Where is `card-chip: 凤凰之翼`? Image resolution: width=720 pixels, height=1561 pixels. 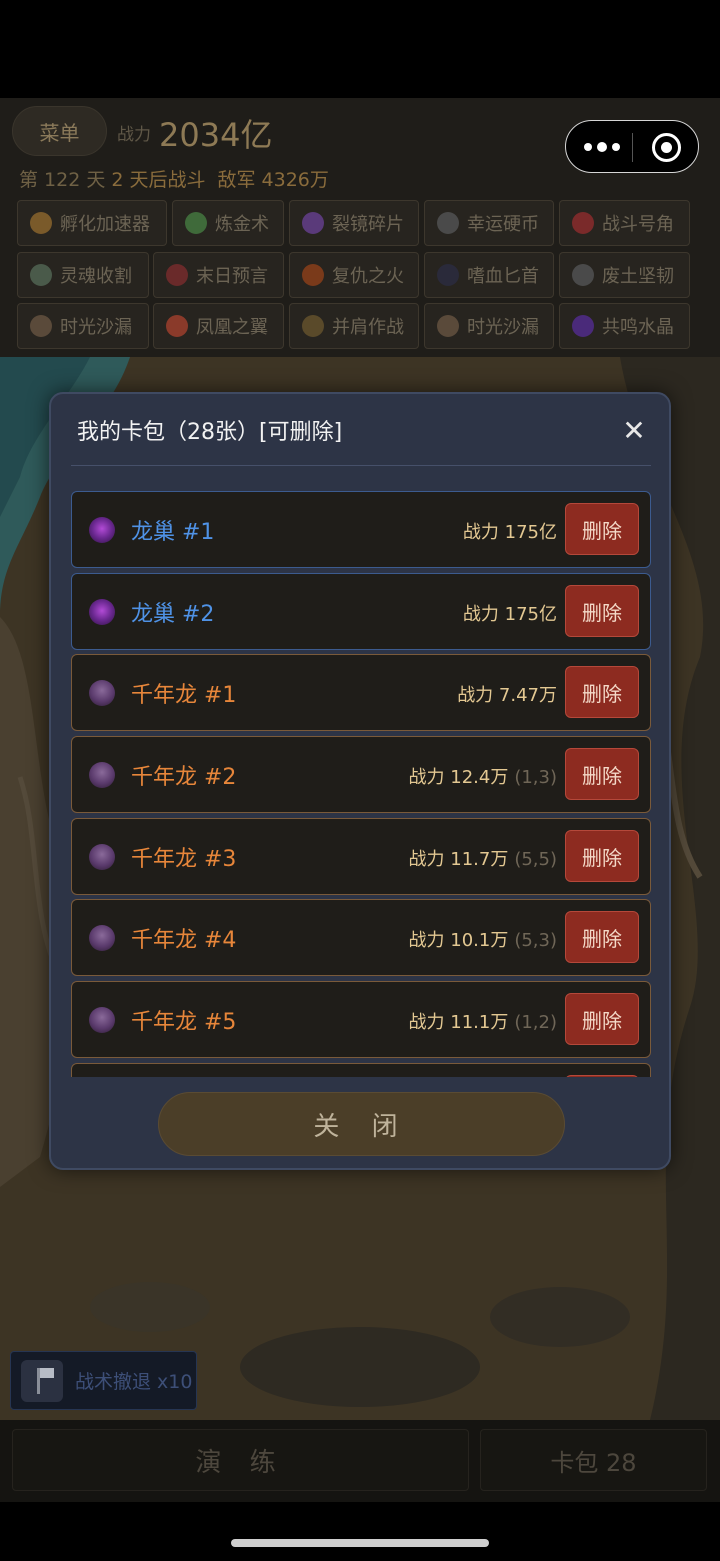 card-chip: 凤凰之翼 is located at coordinates (218, 326).